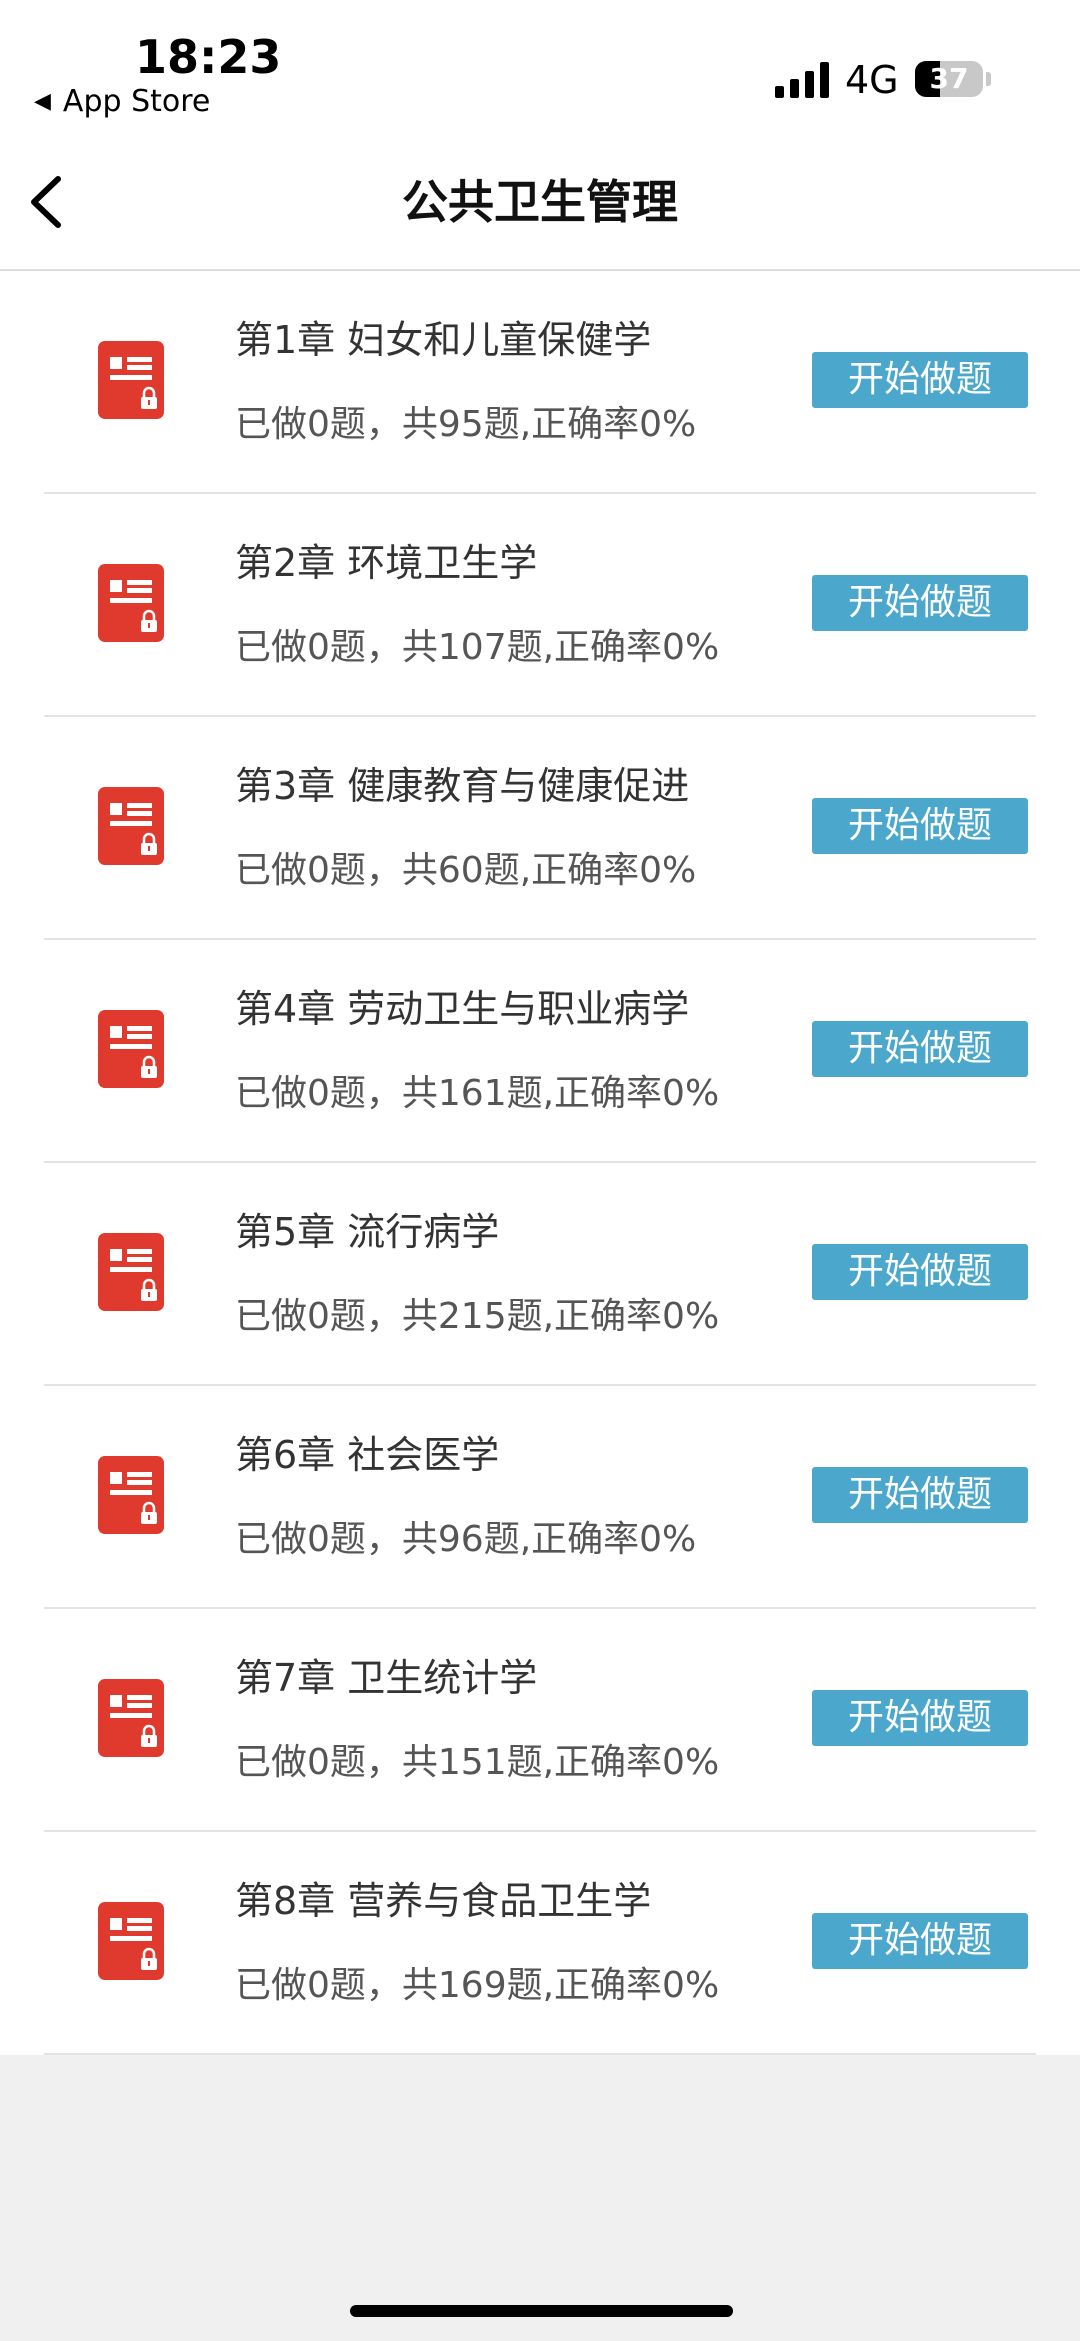  Describe the element at coordinates (541, 2311) in the screenshot. I see `home-indicator` at that location.